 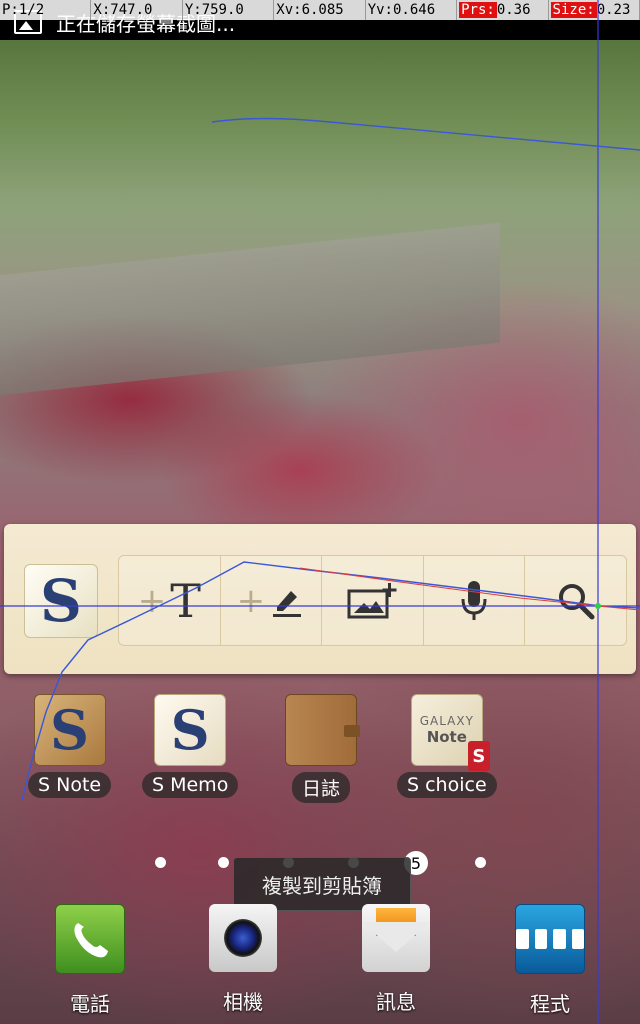 I want to click on add-text-button: + T, so click(x=169, y=600).